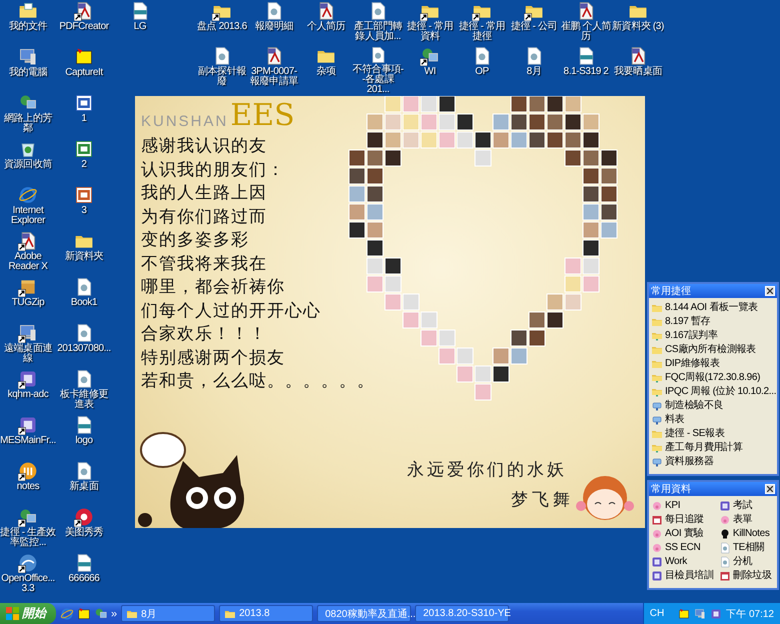 Image resolution: width=780 pixels, height=624 pixels. Describe the element at coordinates (84, 161) in the screenshot. I see `desktop-shortcut: 2` at that location.